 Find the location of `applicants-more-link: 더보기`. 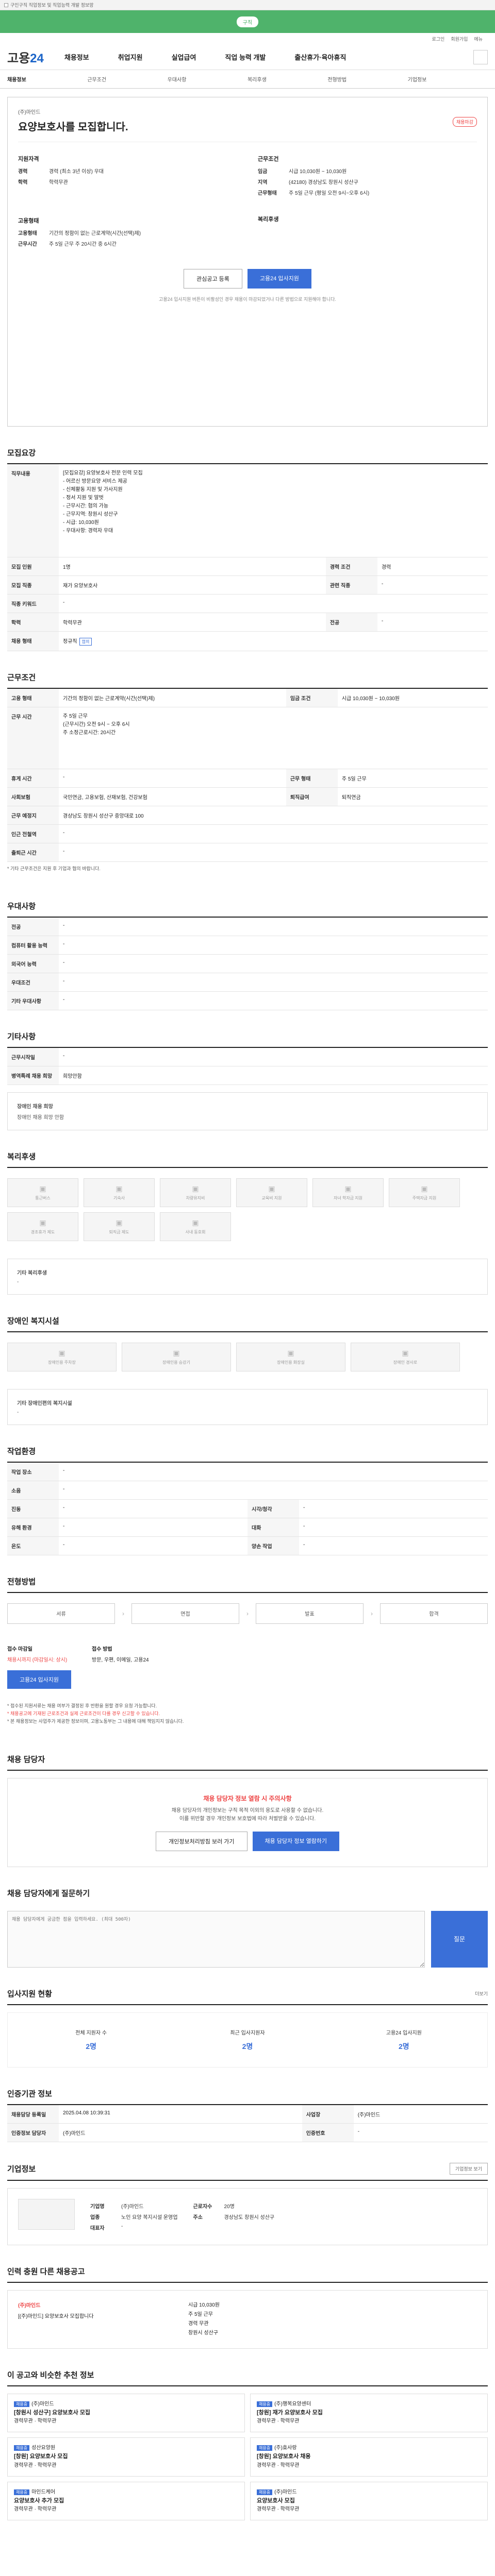

applicants-more-link: 더보기 is located at coordinates (481, 1993).